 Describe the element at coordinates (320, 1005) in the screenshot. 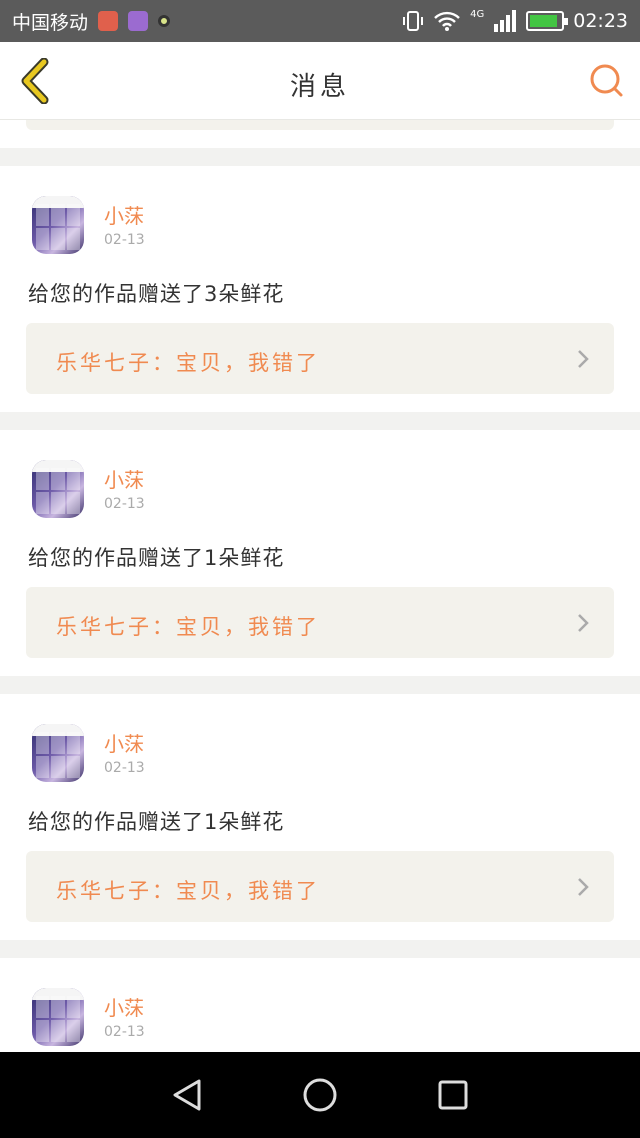

I see `list-item: 小莯 02-13` at that location.